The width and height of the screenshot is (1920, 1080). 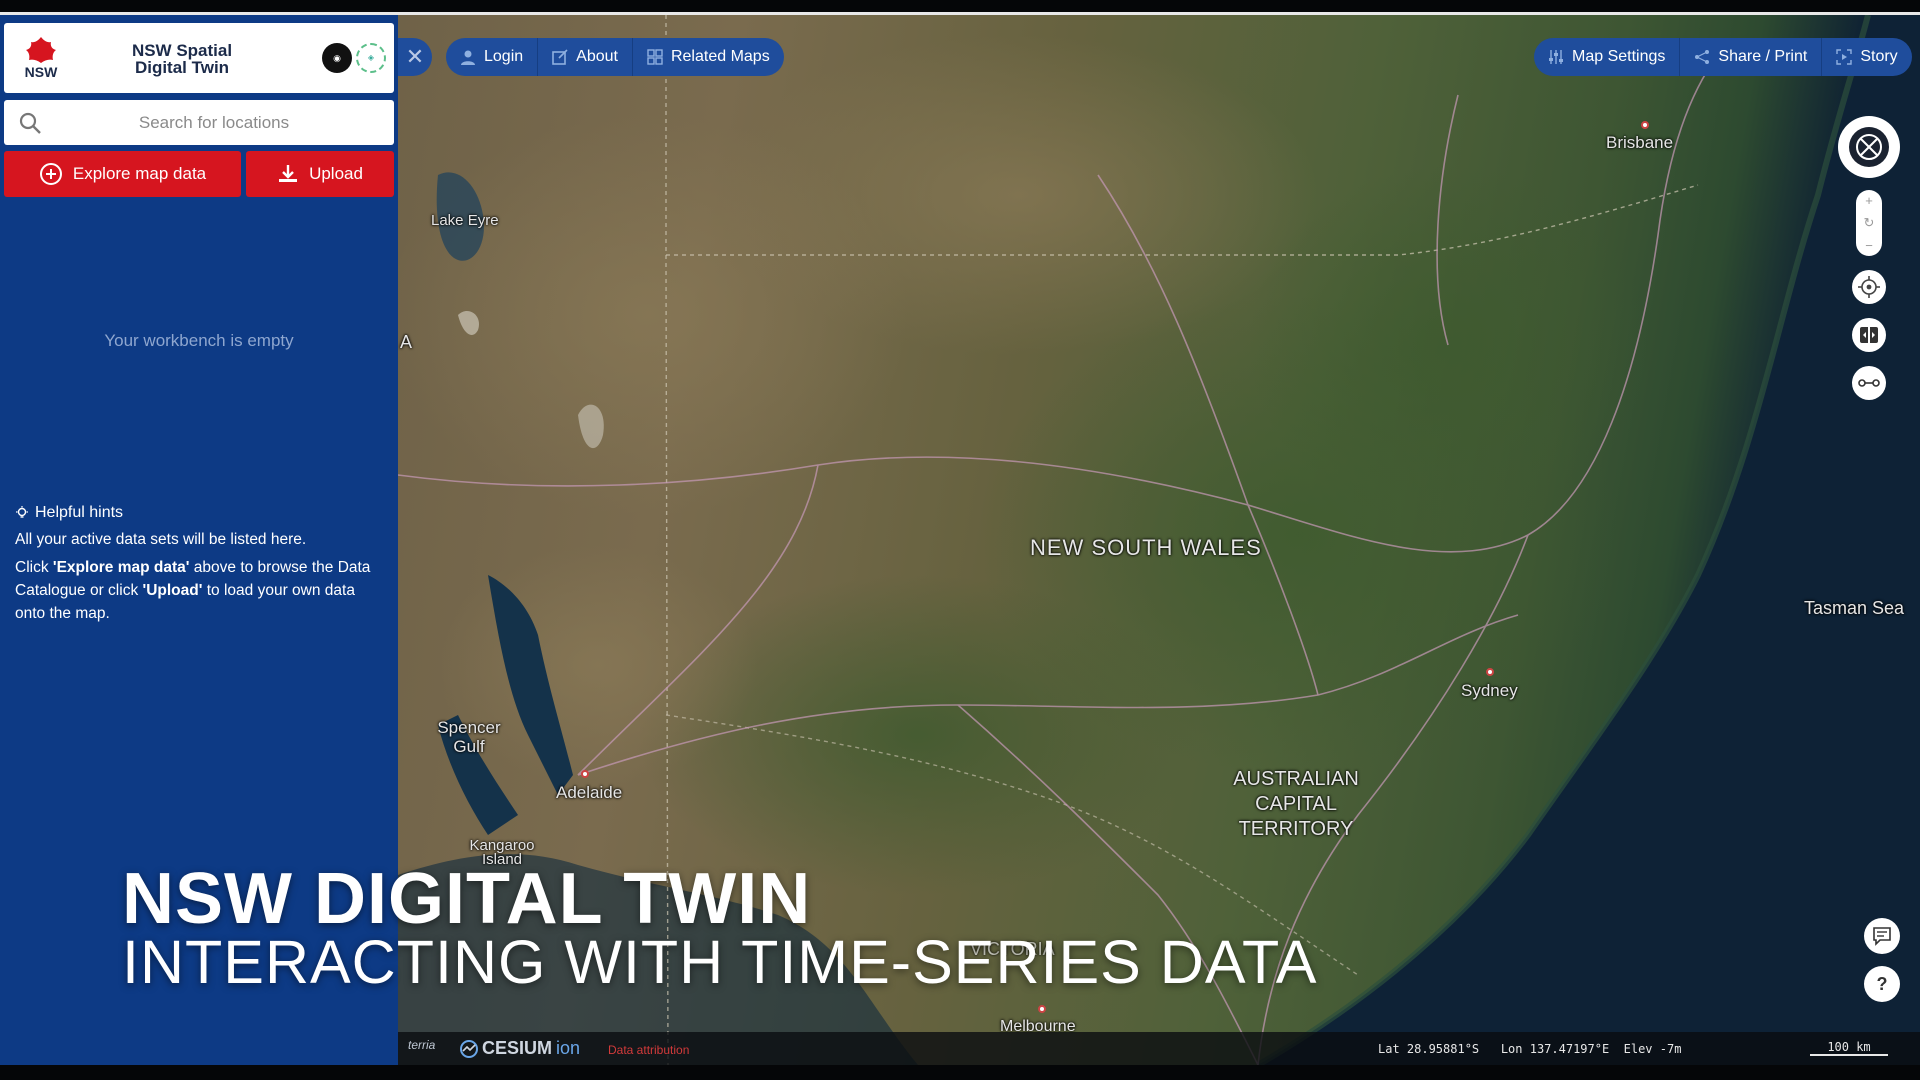 I want to click on story-label: Story, so click(x=1879, y=56).